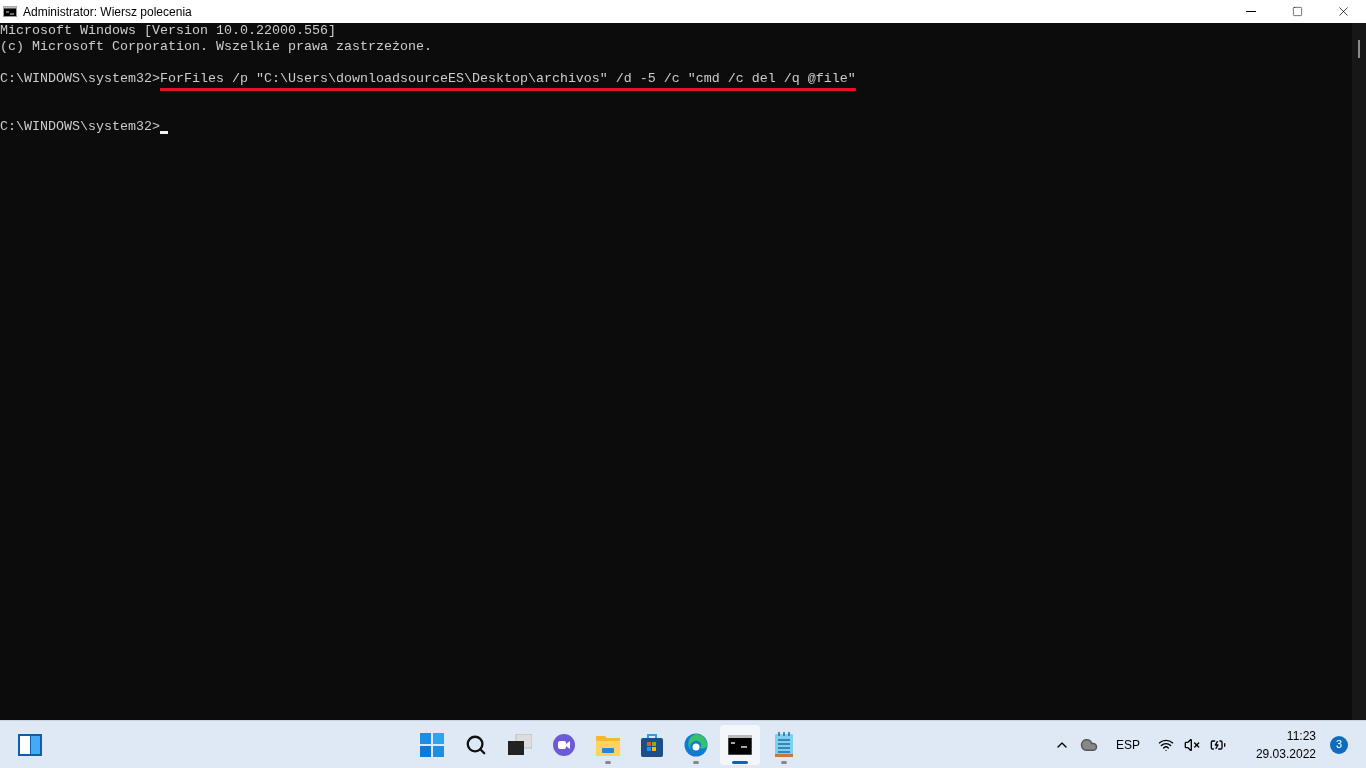 Image resolution: width=1366 pixels, height=768 pixels. I want to click on window-title: Administrator: Wiersz polecenia, so click(107, 12).